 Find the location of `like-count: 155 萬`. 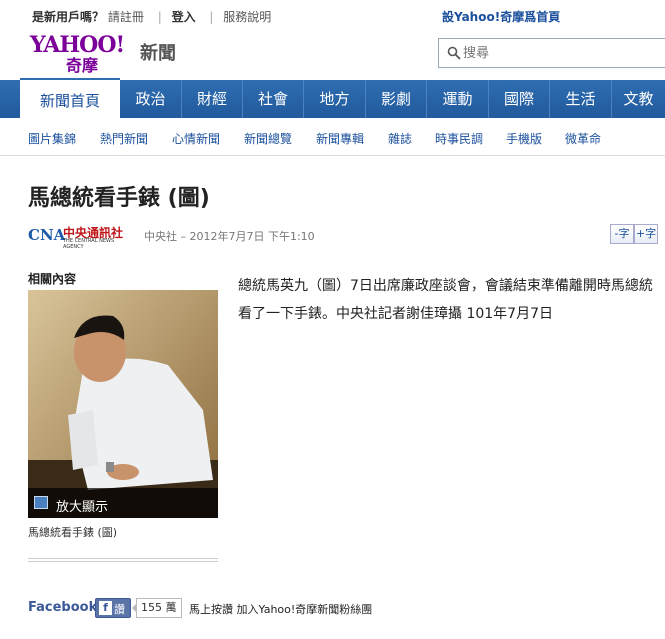

like-count: 155 萬 is located at coordinates (157, 608).